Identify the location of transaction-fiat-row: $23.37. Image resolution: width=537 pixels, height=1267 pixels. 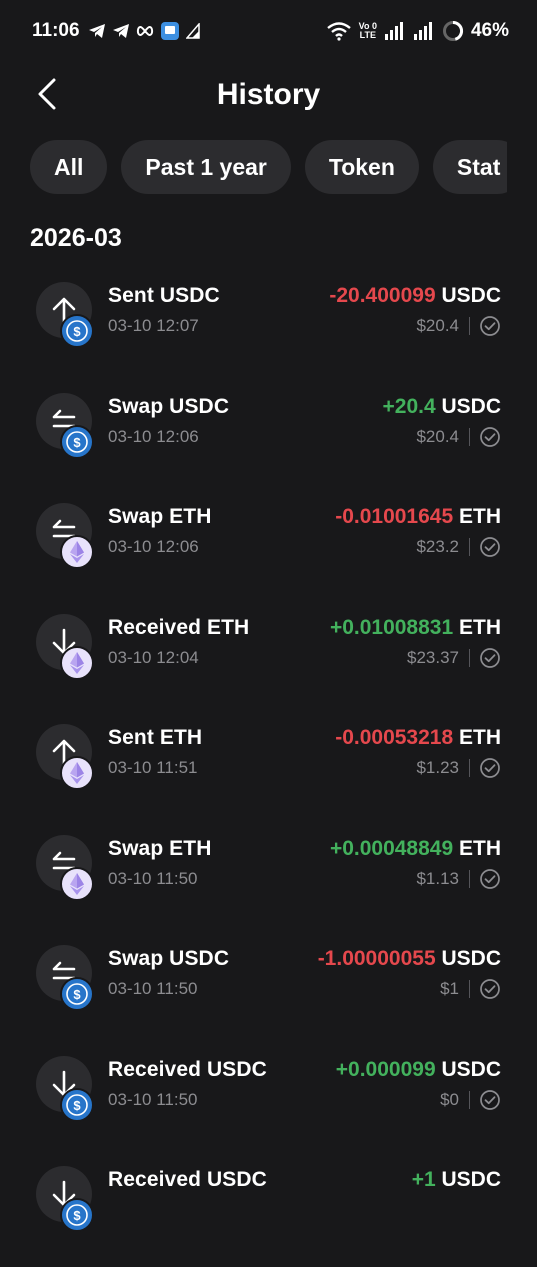
(454, 658).